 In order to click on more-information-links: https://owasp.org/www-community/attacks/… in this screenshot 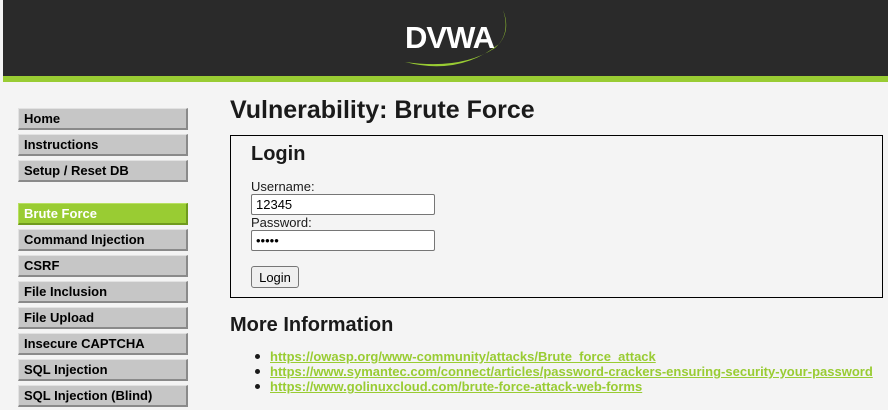, I will do `click(562, 371)`.